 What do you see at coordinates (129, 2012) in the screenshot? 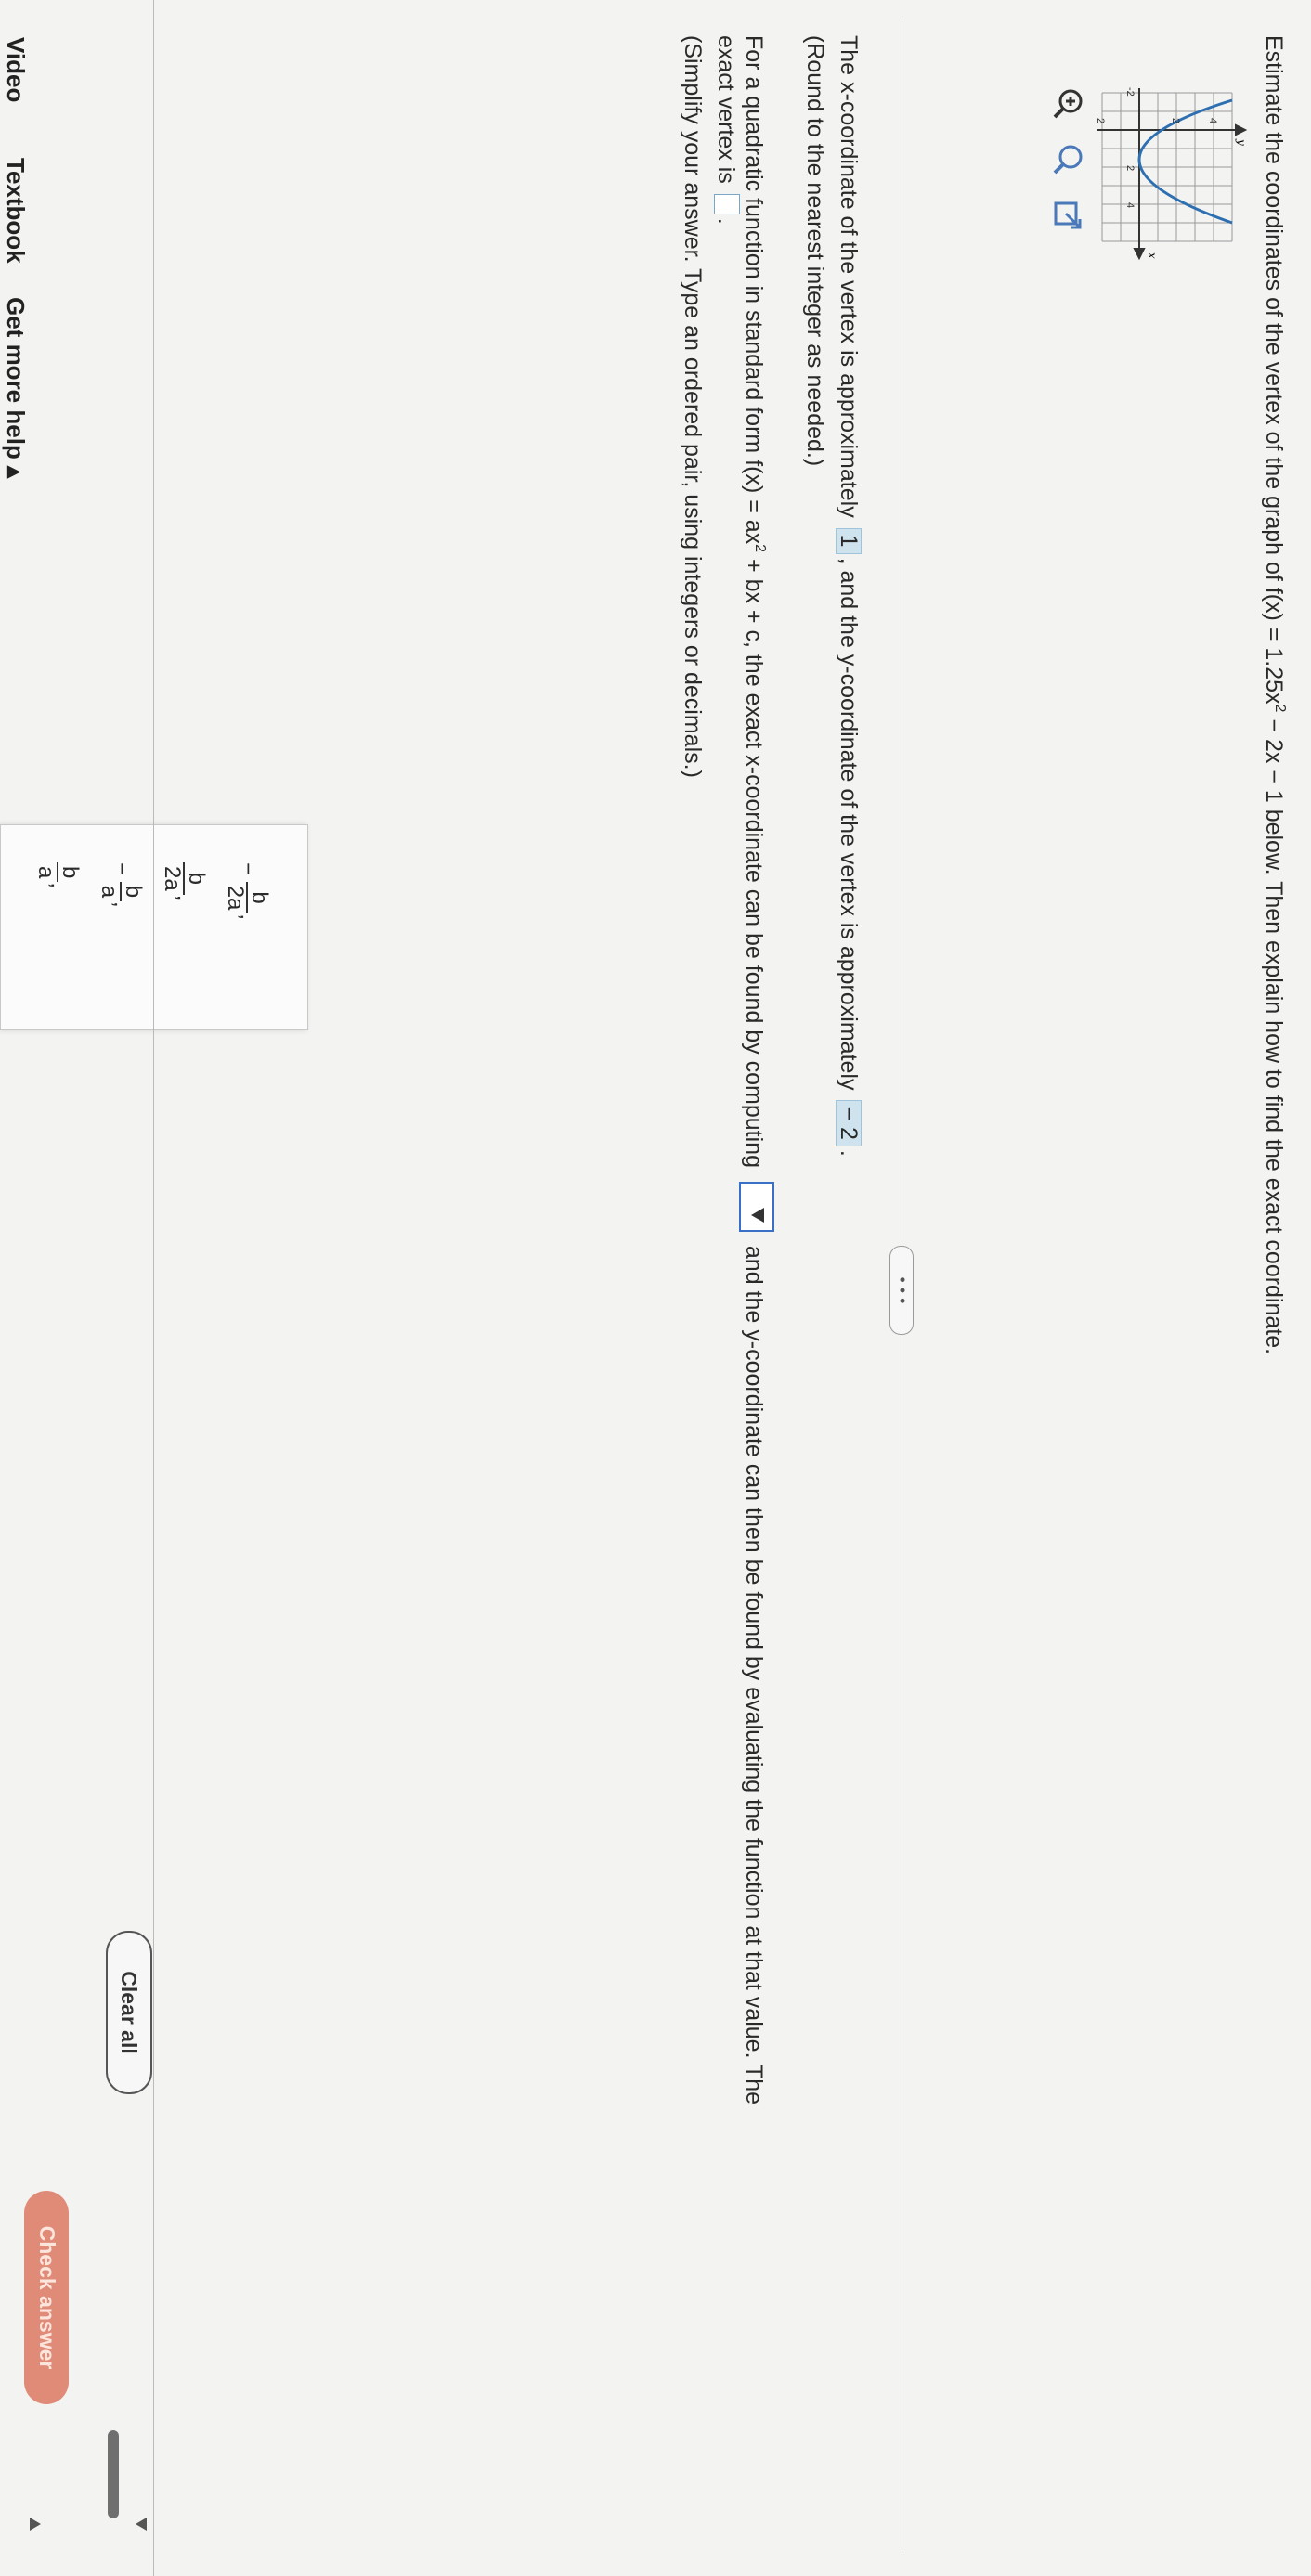
I see `clear-all-button: Clear all` at bounding box center [129, 2012].